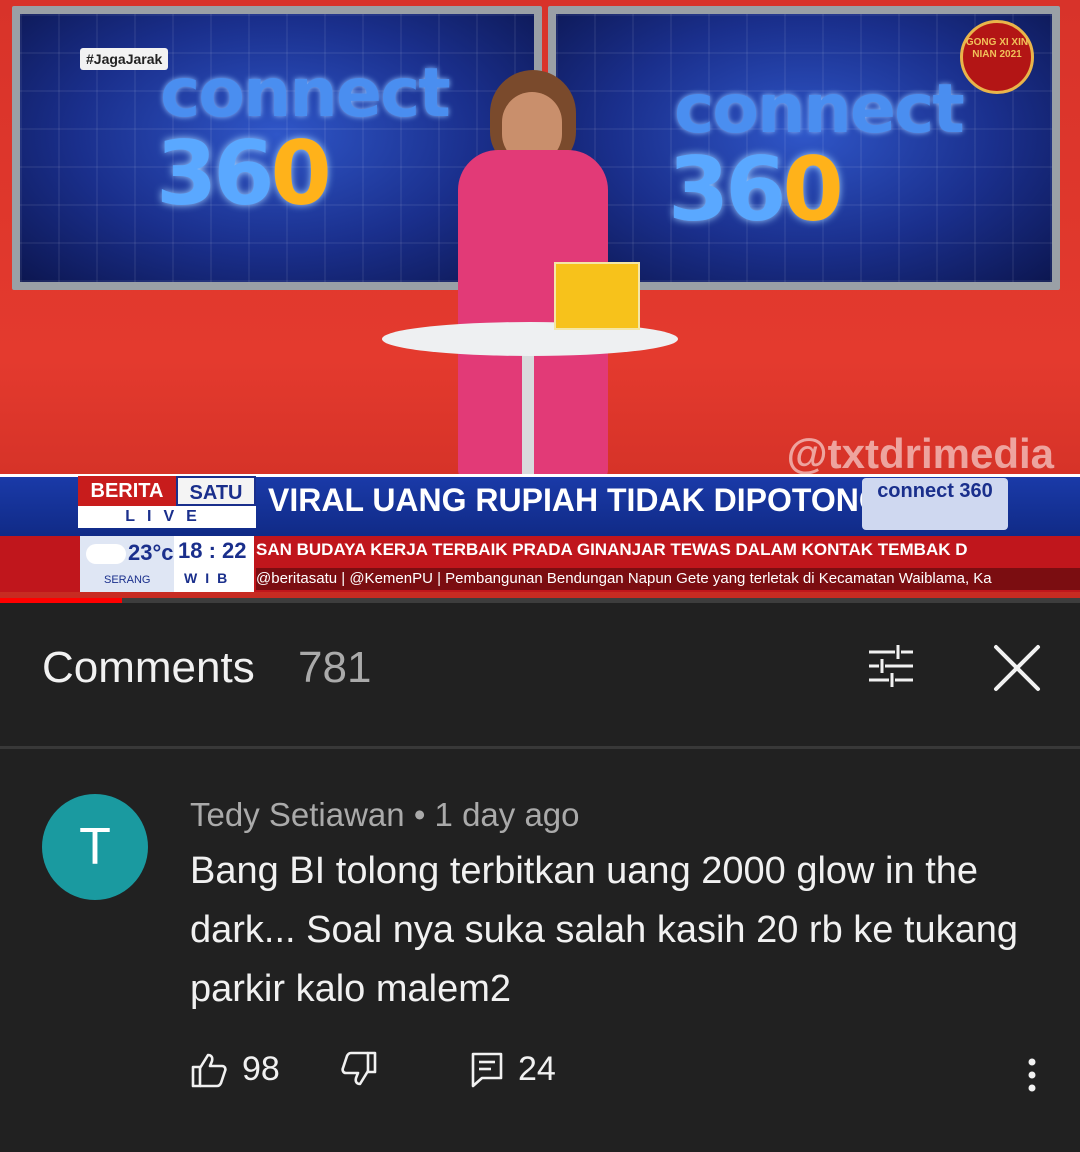  Describe the element at coordinates (920, 453) in the screenshot. I see `watermark-text: @txtdrimedia` at that location.